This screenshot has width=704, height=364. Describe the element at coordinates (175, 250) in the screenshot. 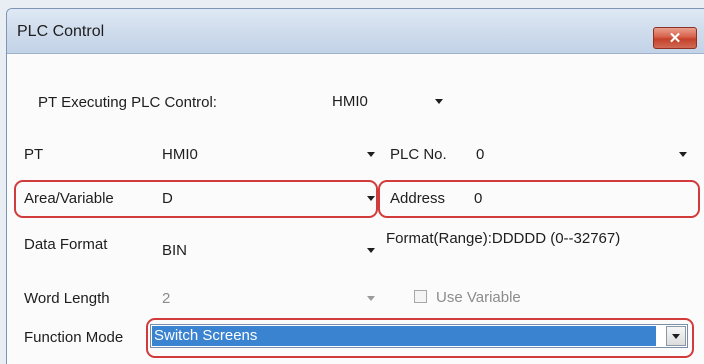

I see `data-format-value: BIN` at that location.